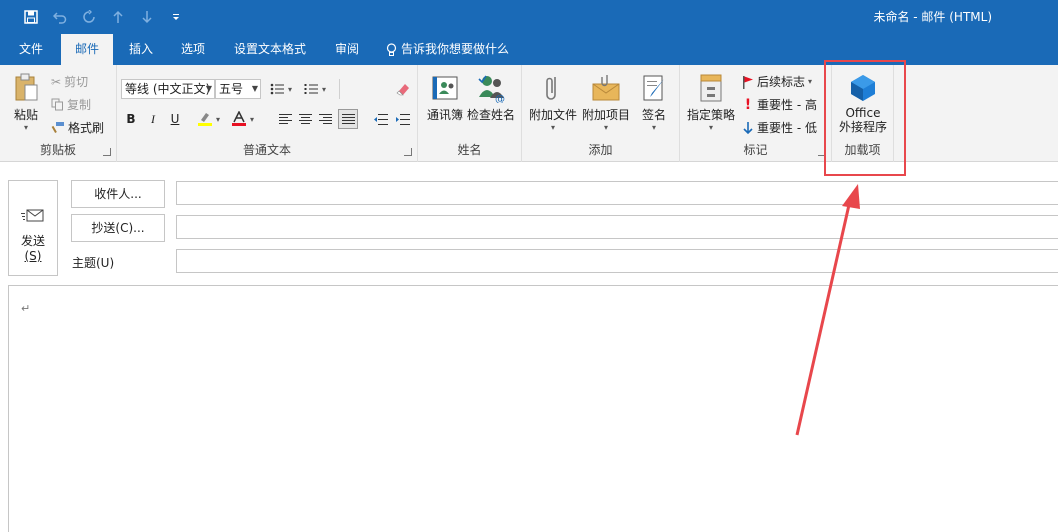 The width and height of the screenshot is (1058, 532). I want to click on tab-insert: 插入, so click(141, 49).